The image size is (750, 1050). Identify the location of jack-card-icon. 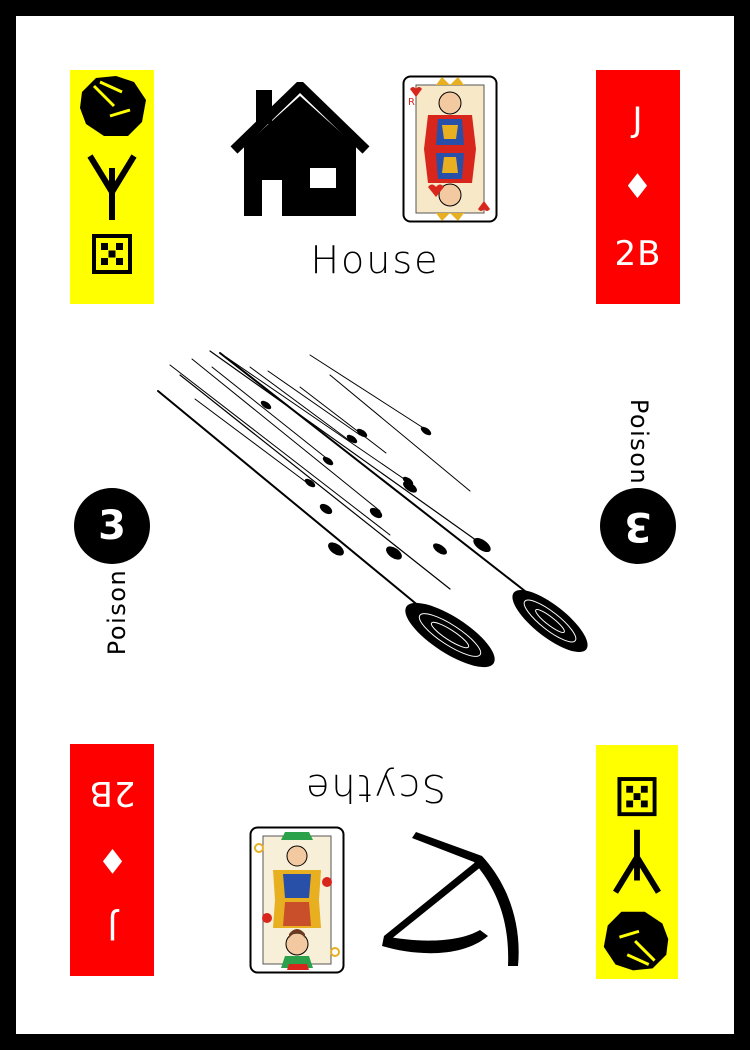
(297, 900).